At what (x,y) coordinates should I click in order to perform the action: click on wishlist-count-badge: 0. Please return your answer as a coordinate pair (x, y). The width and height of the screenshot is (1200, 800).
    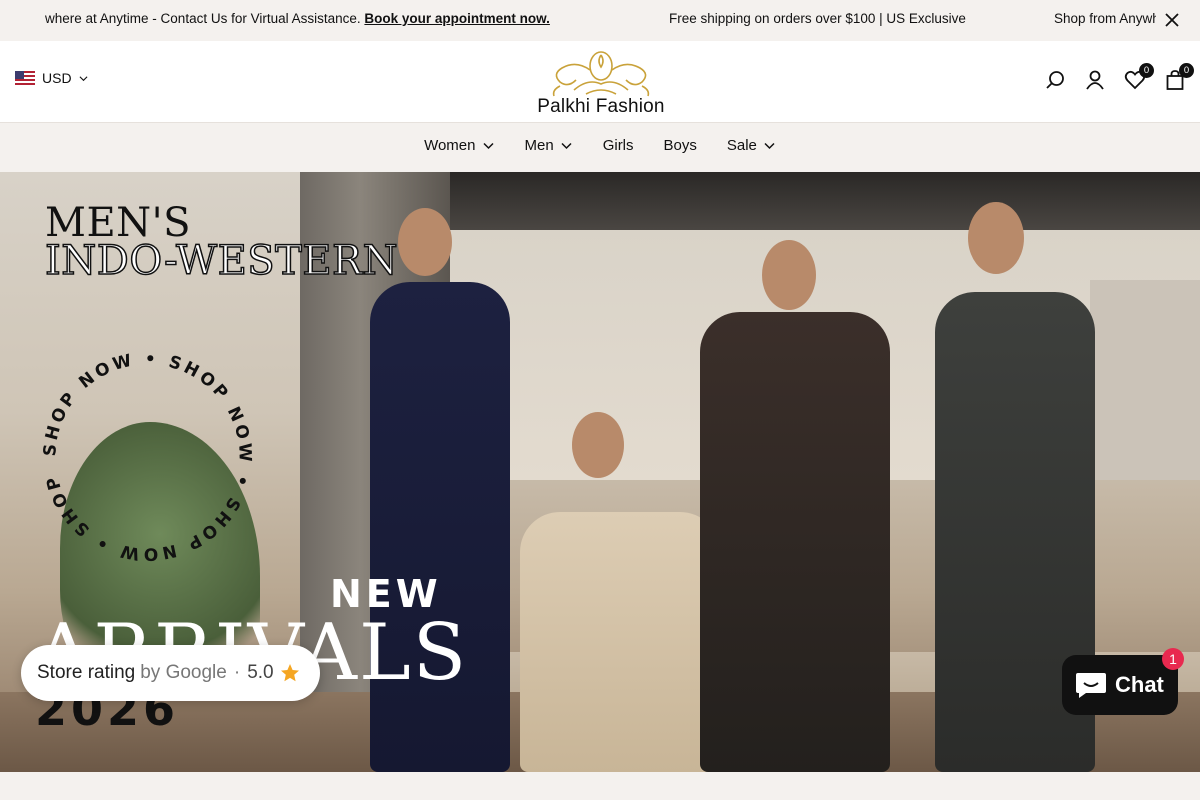
    Looking at the image, I should click on (1146, 70).